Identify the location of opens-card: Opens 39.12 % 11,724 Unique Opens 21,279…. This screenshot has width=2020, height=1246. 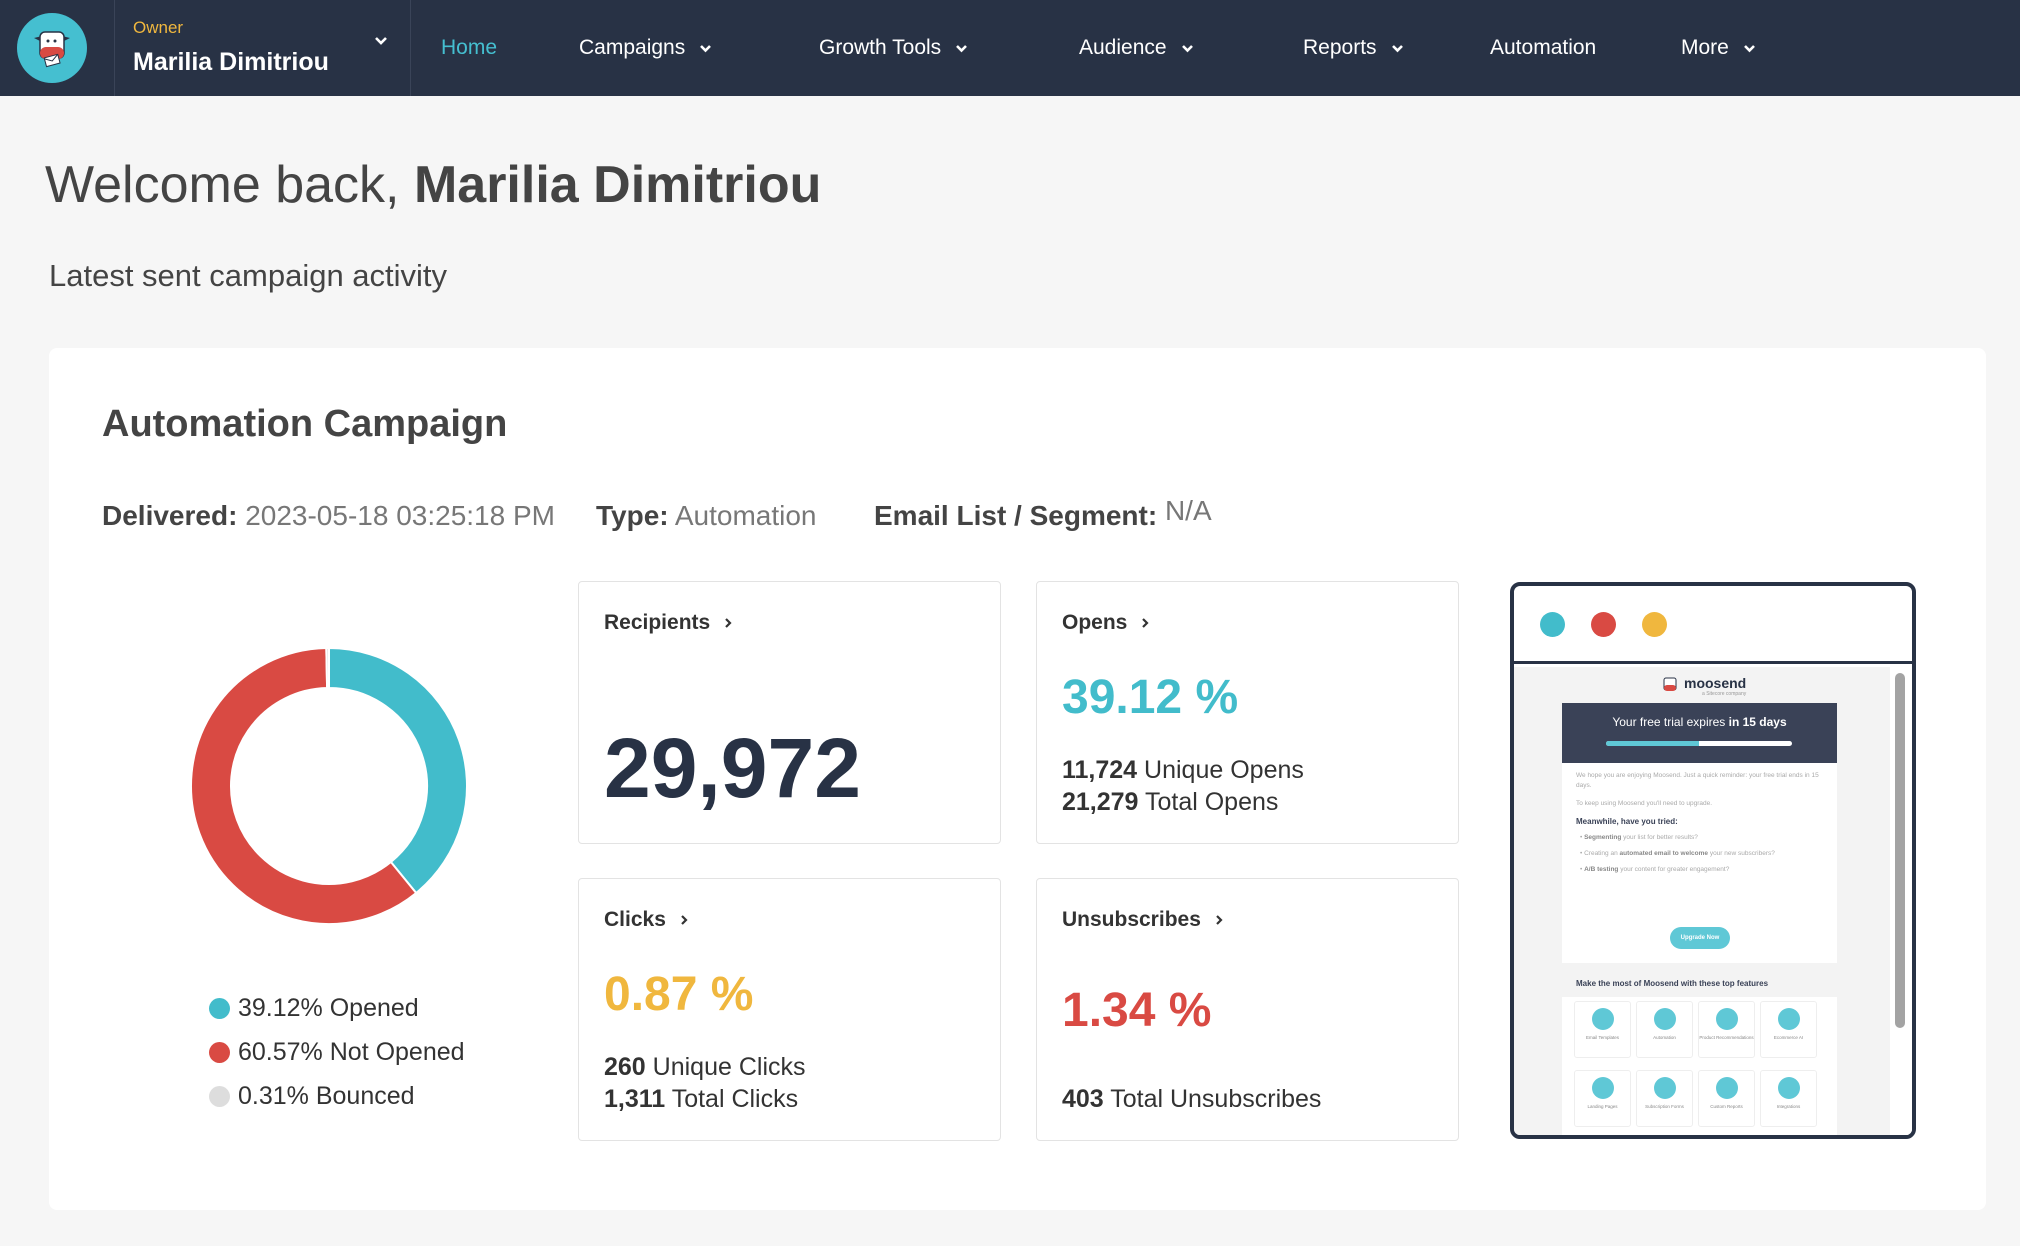
(1247, 712).